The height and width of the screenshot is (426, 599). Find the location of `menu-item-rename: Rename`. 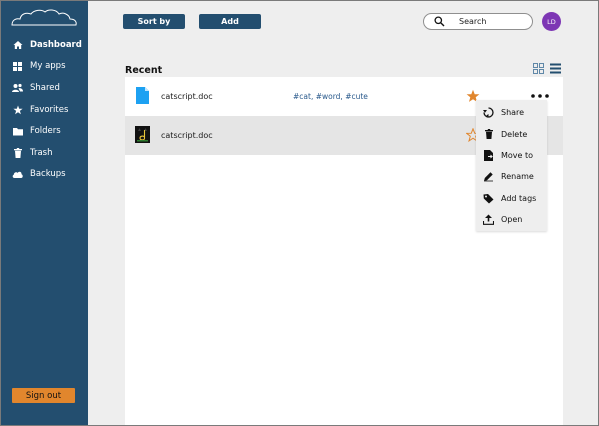

menu-item-rename: Rename is located at coordinates (511, 176).